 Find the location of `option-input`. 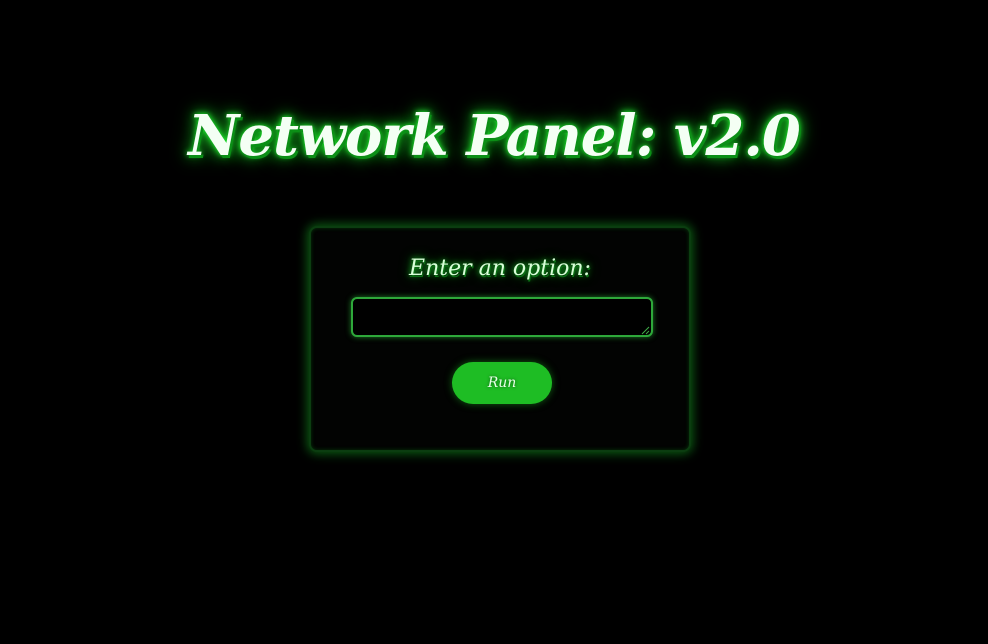

option-input is located at coordinates (502, 317).